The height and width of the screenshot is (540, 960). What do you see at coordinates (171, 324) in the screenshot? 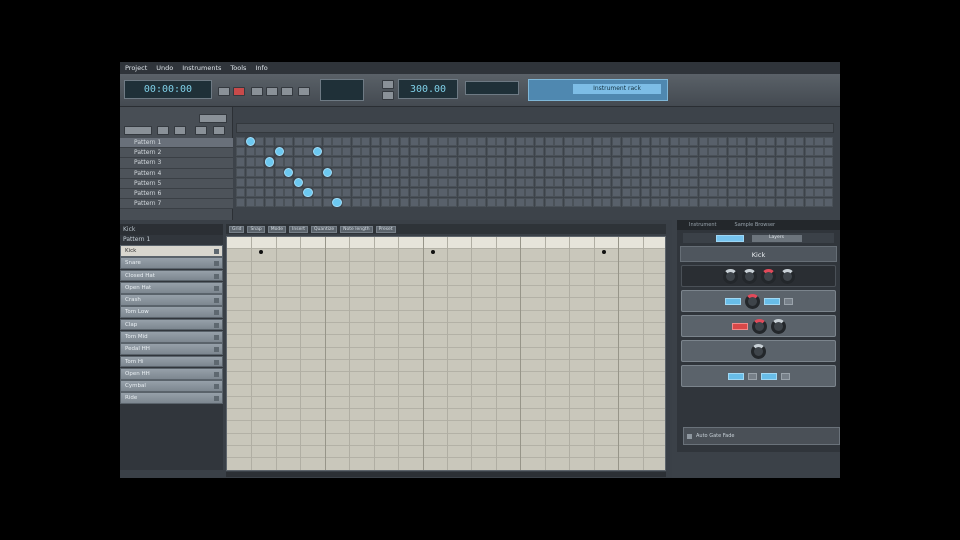
I see `instrument-row: Clap` at bounding box center [171, 324].